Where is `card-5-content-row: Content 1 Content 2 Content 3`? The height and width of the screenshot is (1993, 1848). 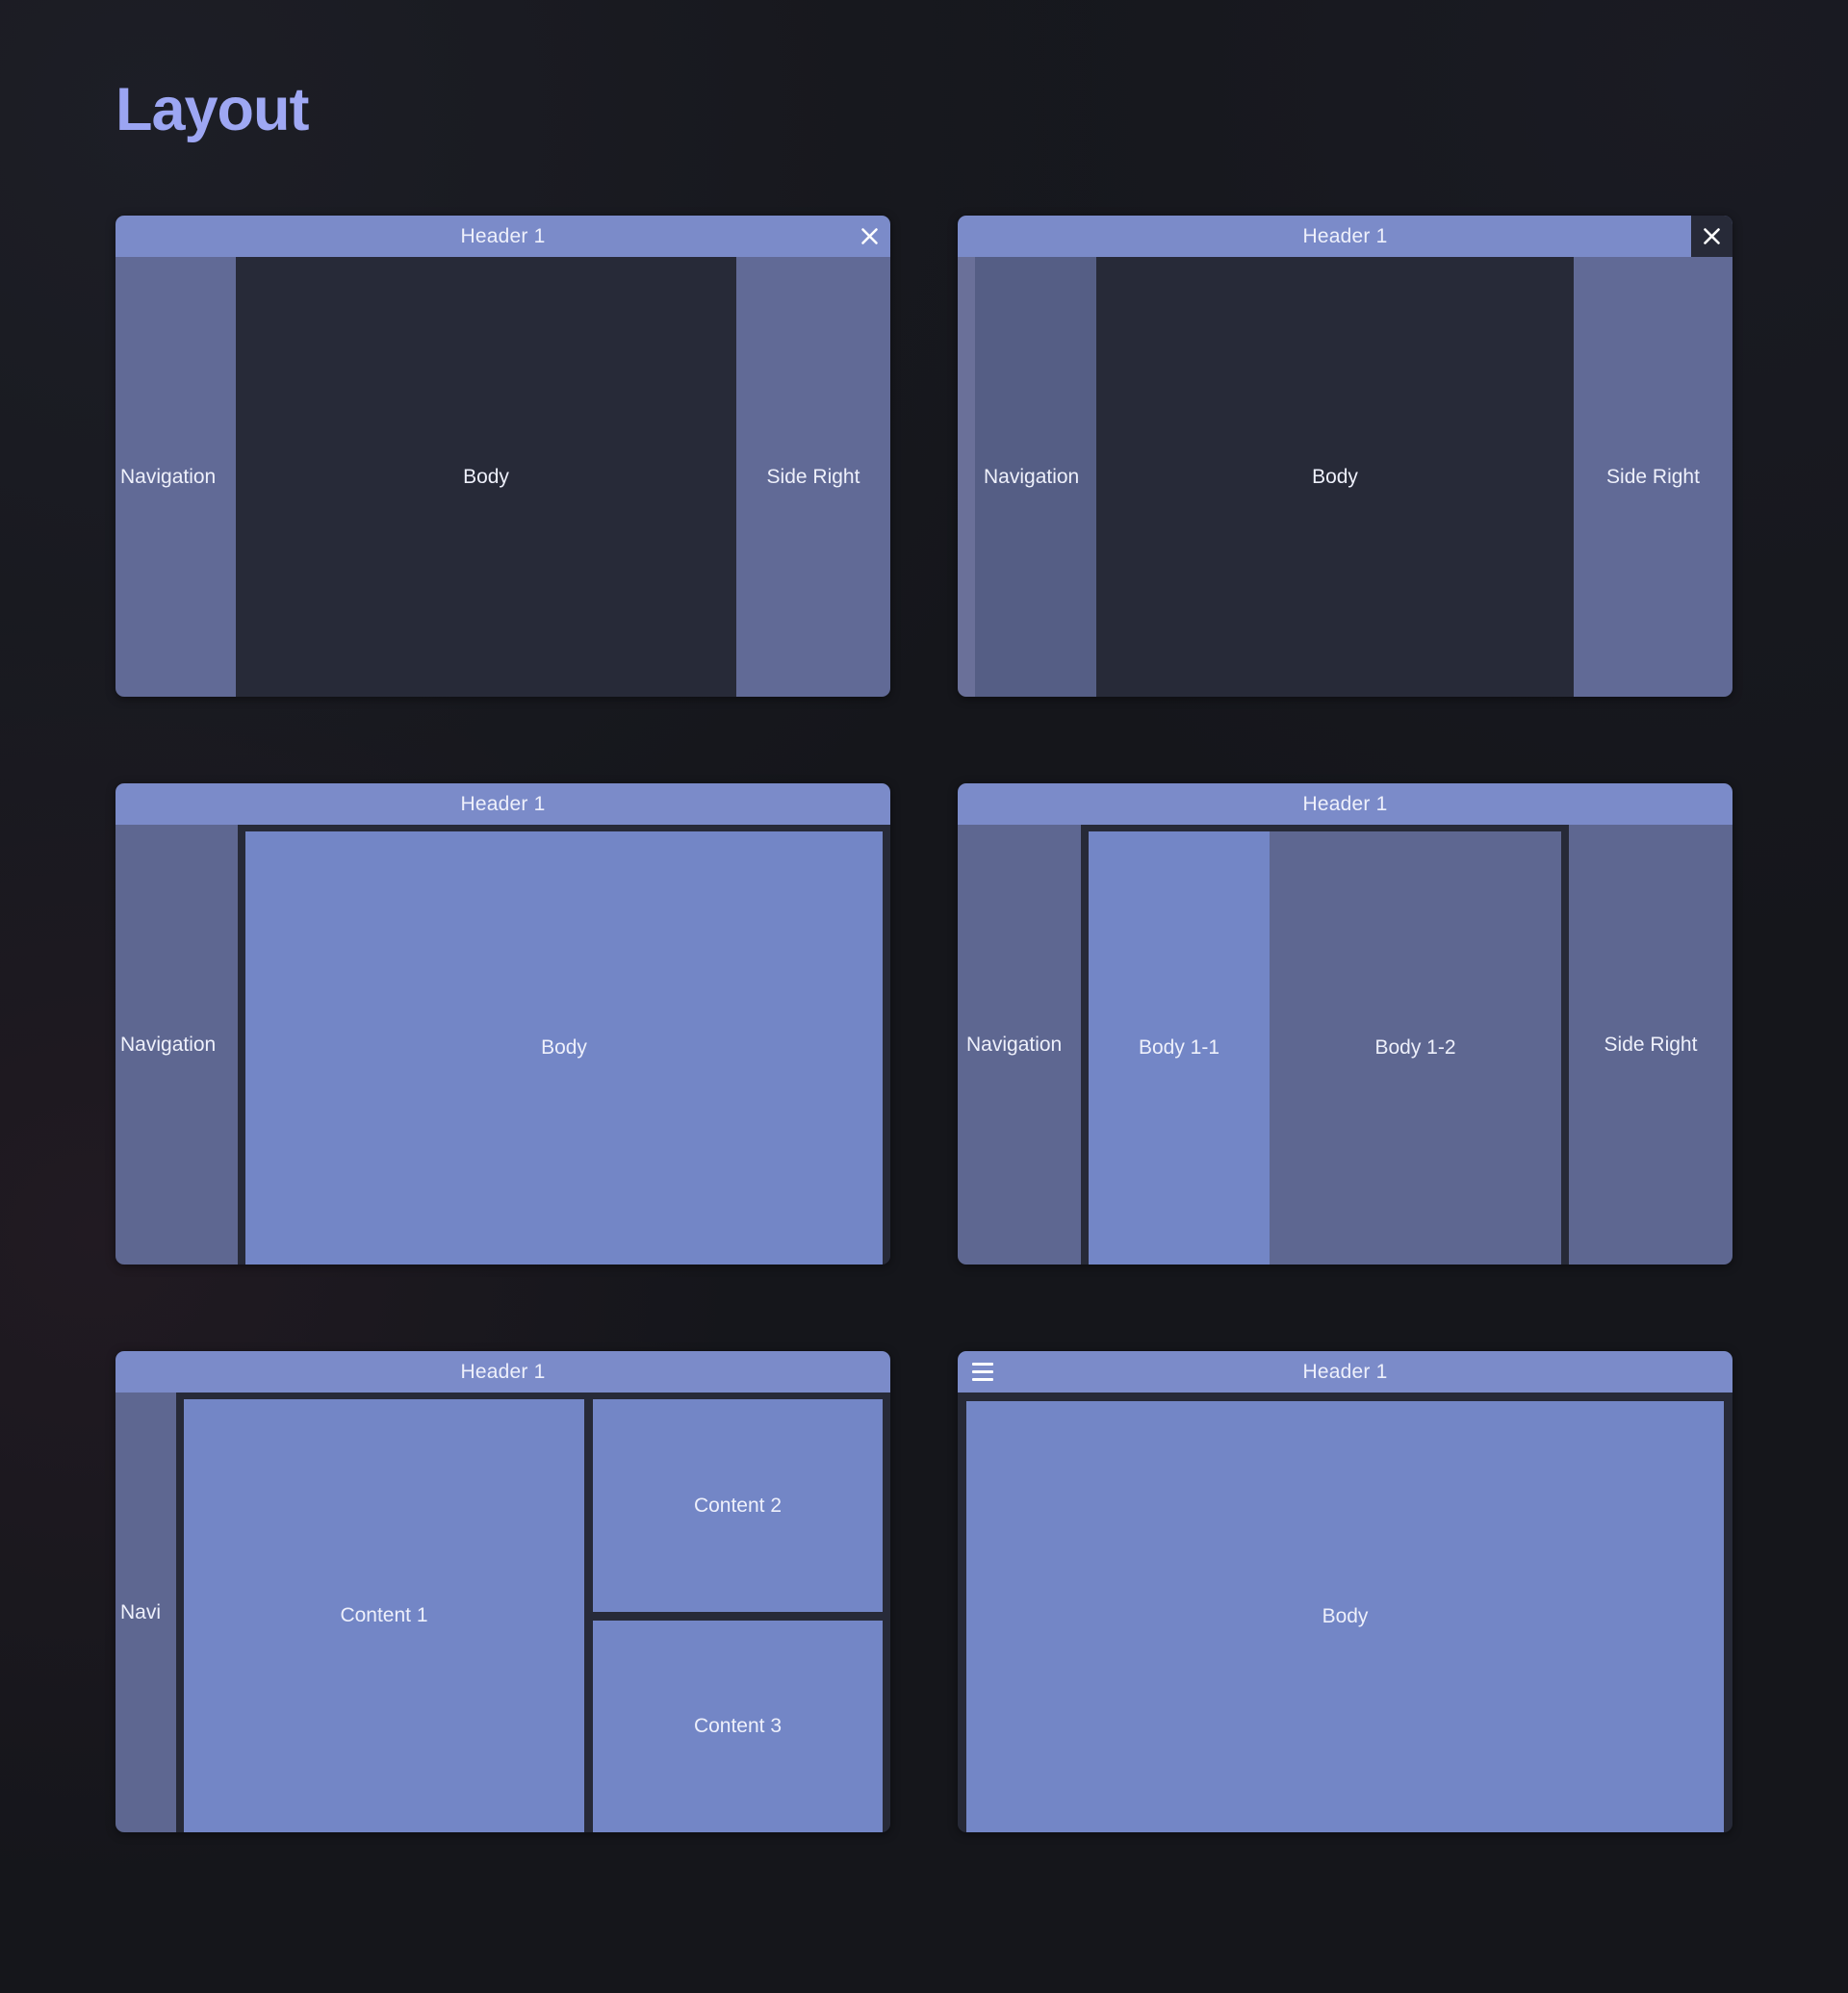 card-5-content-row: Content 1 Content 2 Content 3 is located at coordinates (533, 1616).